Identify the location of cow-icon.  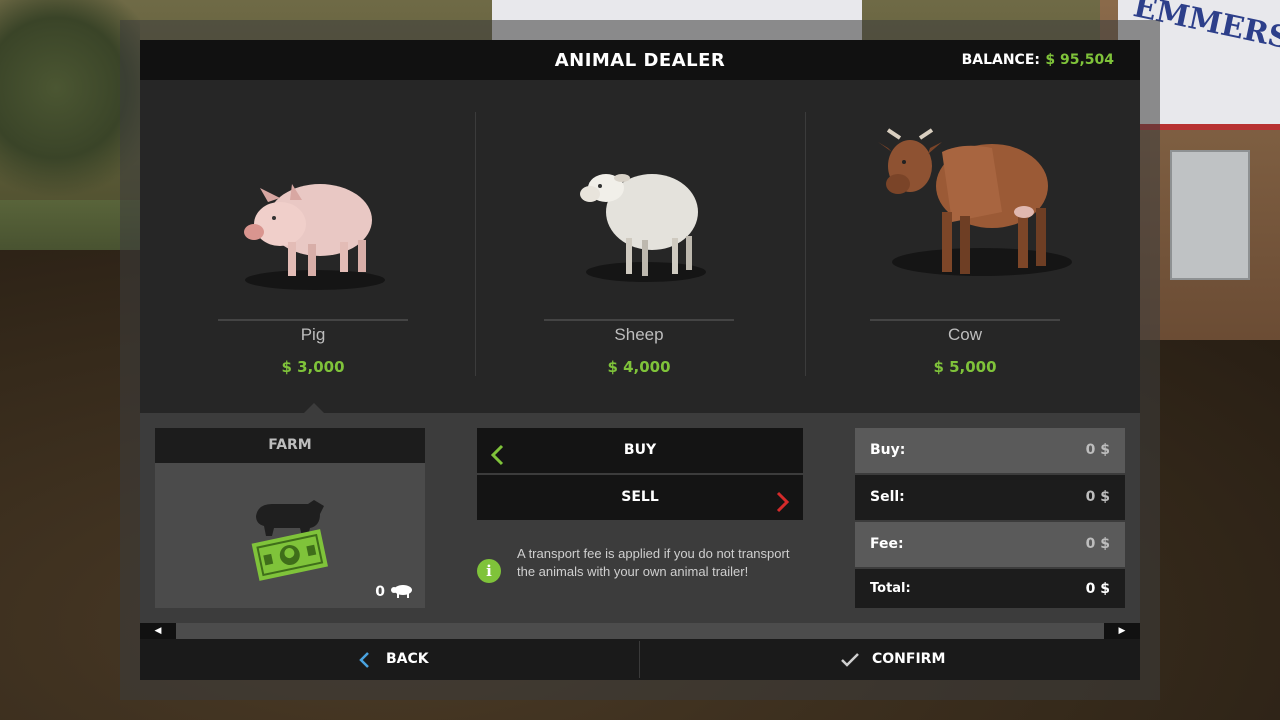
(957, 212).